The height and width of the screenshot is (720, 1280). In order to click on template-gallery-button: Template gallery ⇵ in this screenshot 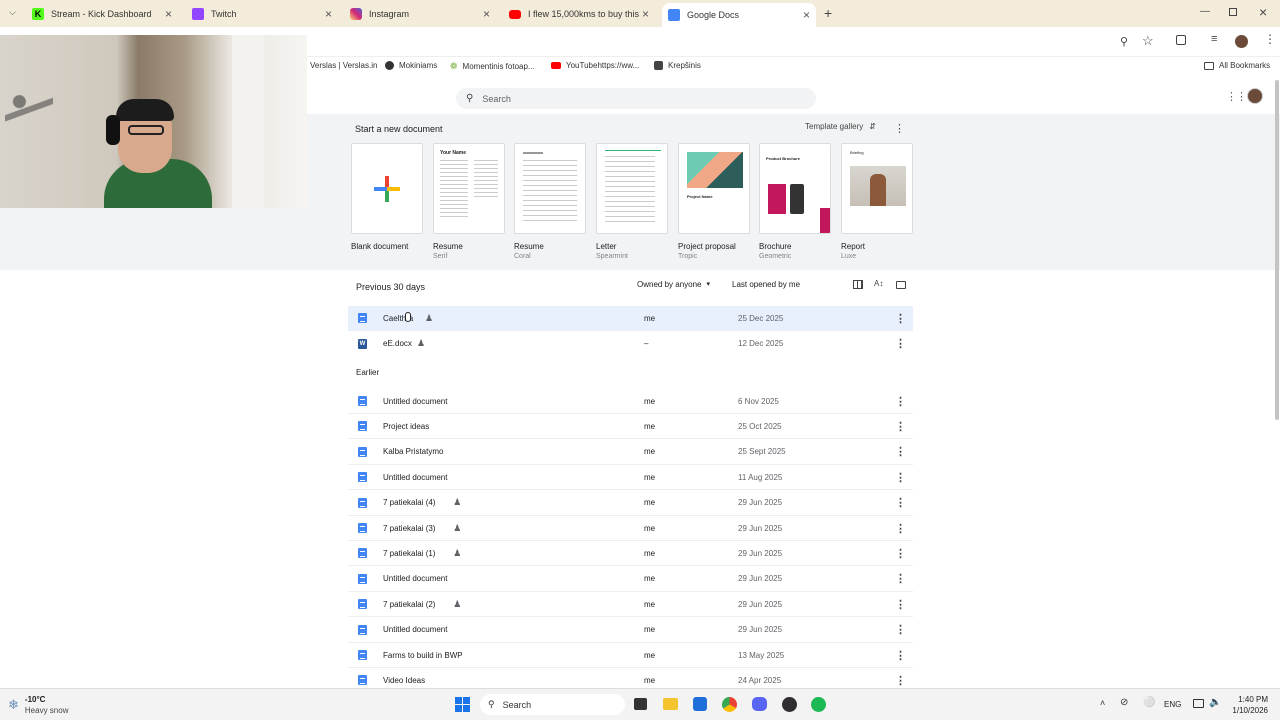, I will do `click(840, 126)`.